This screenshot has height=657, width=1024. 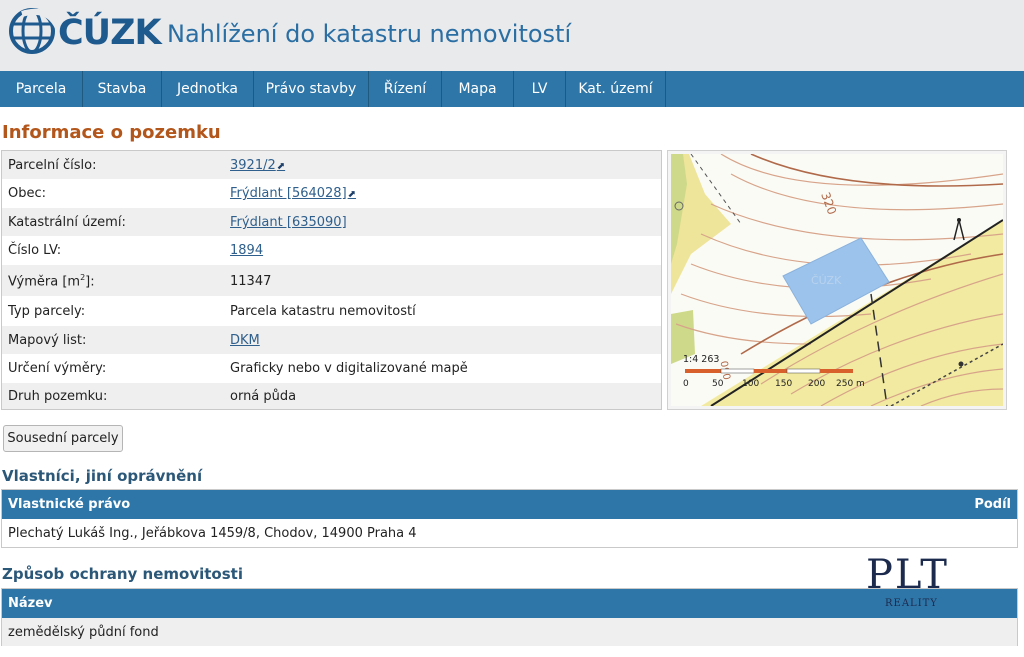 I want to click on row-value: Frýdlant [564028], so click(x=288, y=193).